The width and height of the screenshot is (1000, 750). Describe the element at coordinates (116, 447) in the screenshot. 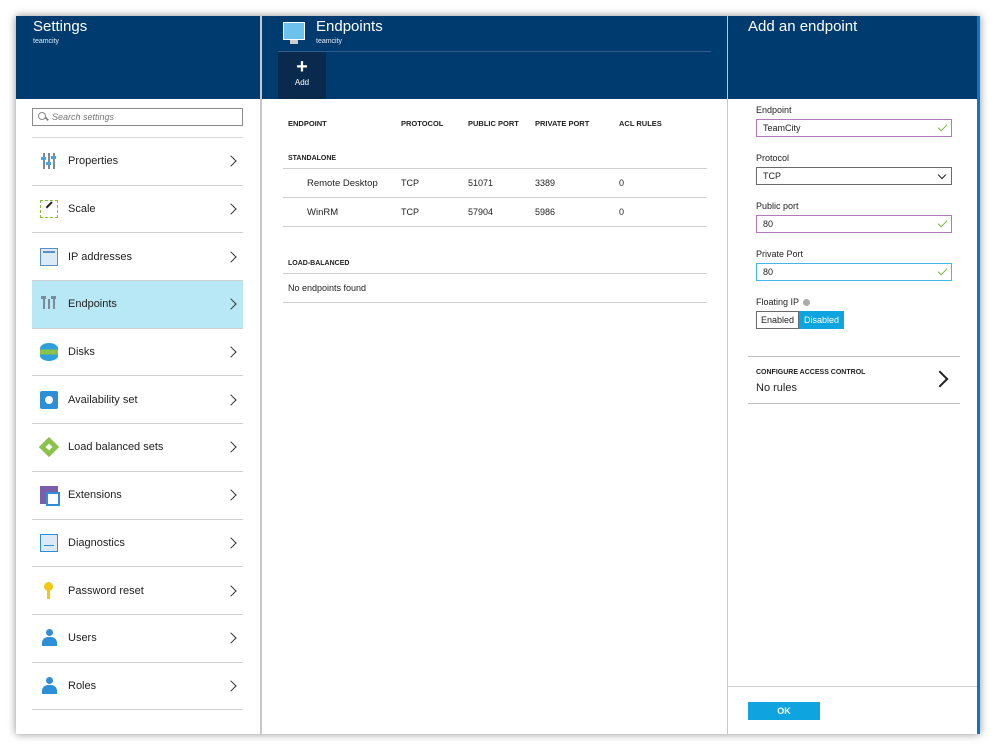

I see `menu-label: Load balanced sets` at that location.